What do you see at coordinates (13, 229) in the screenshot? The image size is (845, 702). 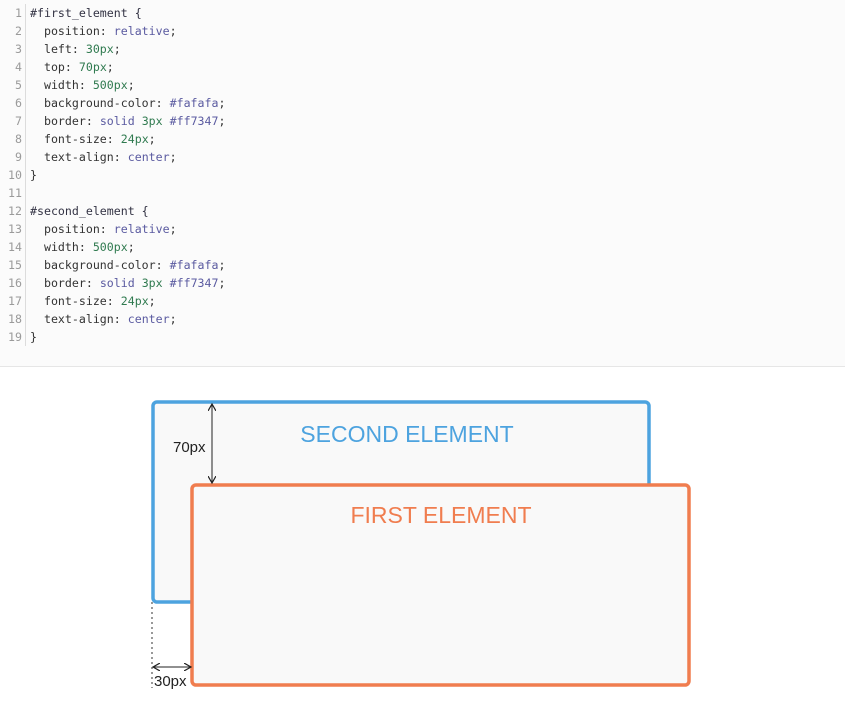 I see `line-number: 13` at bounding box center [13, 229].